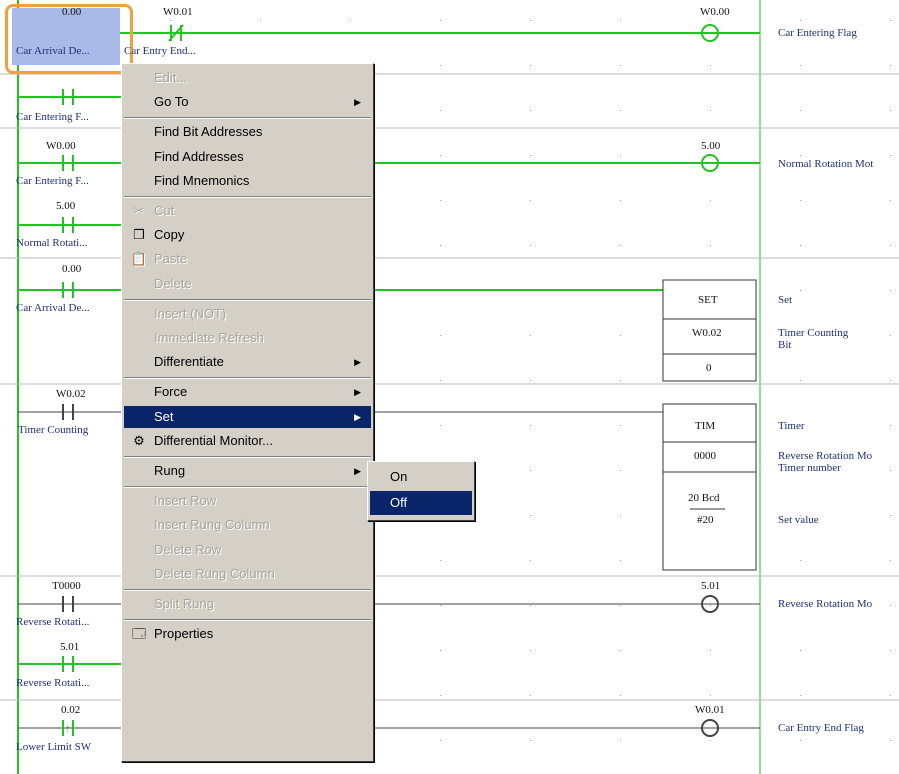  Describe the element at coordinates (199, 156) in the screenshot. I see `menu-item-label: Find Addresses` at that location.